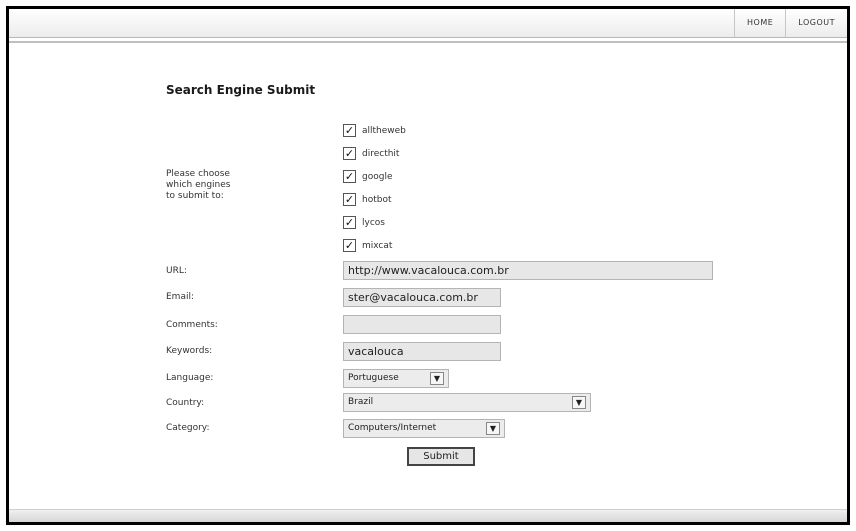 The width and height of the screenshot is (856, 531). Describe the element at coordinates (176, 271) in the screenshot. I see `url-label: URL:` at that location.